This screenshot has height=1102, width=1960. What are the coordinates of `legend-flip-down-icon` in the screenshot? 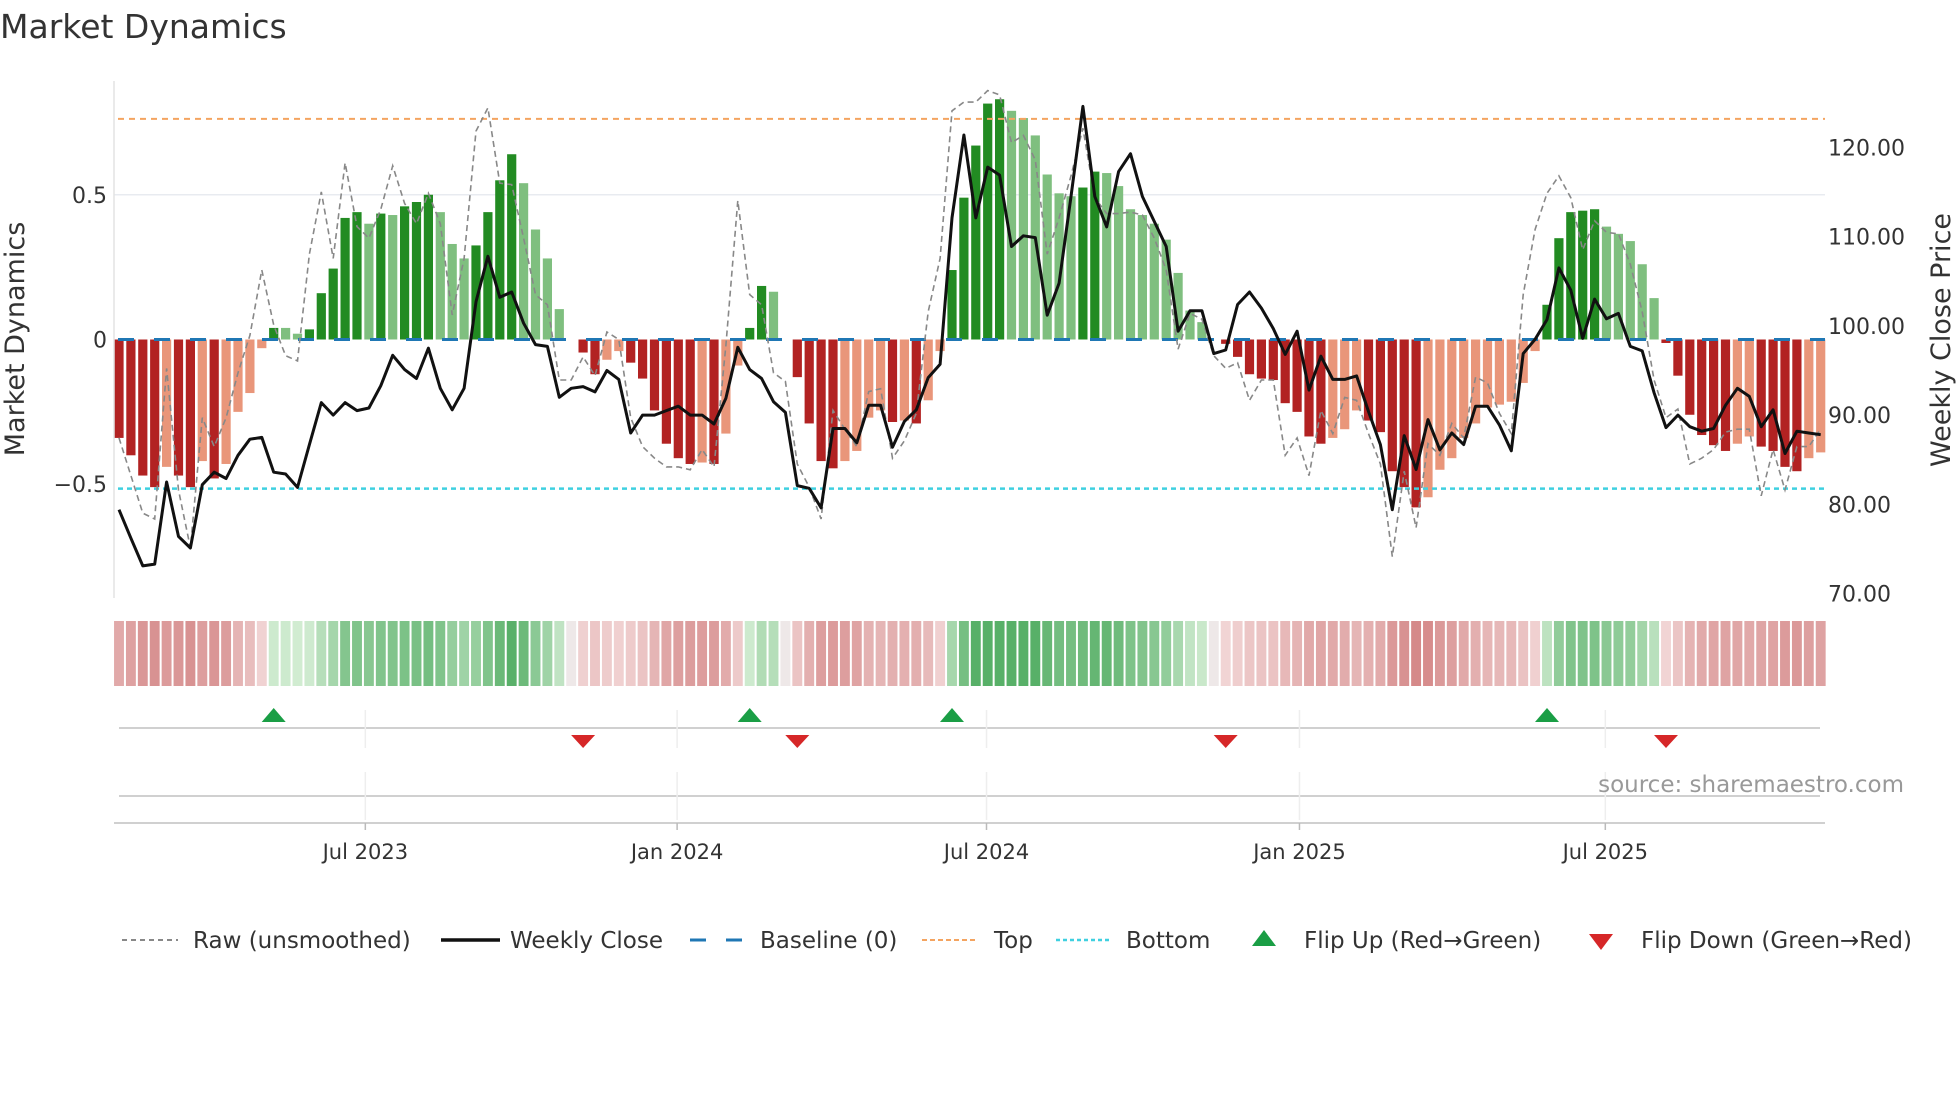 It's located at (1601, 942).